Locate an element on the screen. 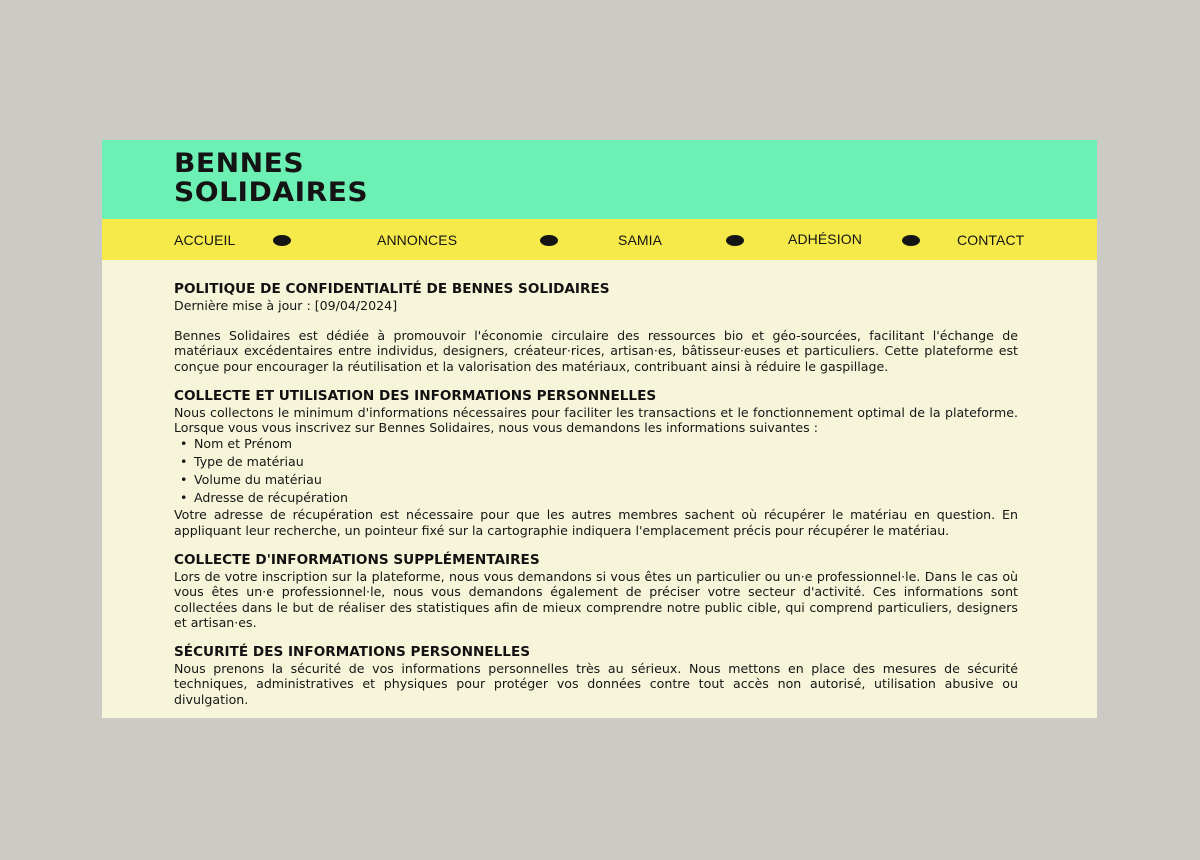 This screenshot has height=860, width=1200. nav-annonces: ANNONCES is located at coordinates (417, 240).